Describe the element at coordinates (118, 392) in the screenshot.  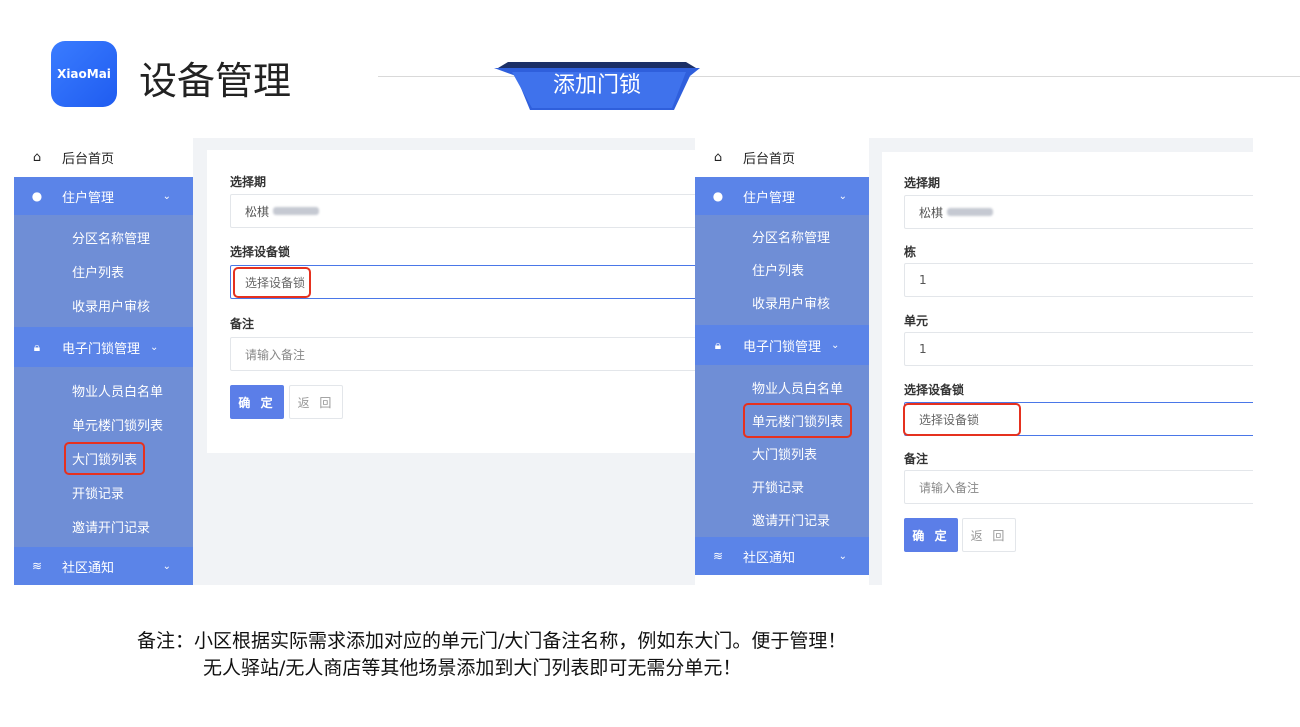
I see `sidebar-item-label: 物业人员白名单` at that location.